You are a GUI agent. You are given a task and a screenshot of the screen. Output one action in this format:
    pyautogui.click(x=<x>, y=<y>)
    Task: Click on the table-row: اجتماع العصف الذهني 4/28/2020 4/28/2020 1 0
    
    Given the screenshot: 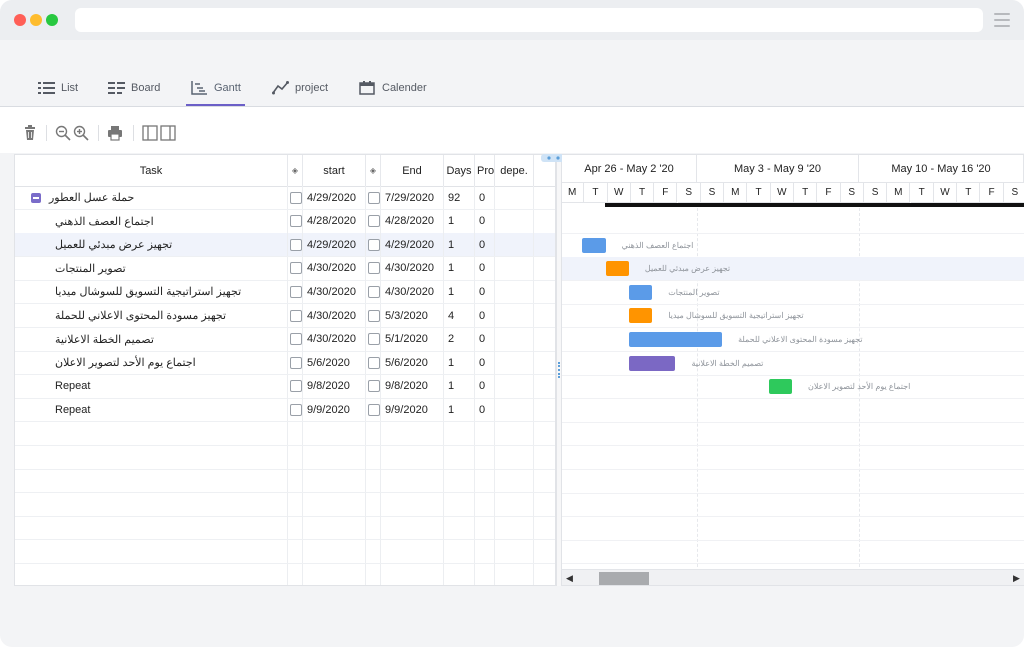 What is the action you would take?
    pyautogui.click(x=285, y=221)
    